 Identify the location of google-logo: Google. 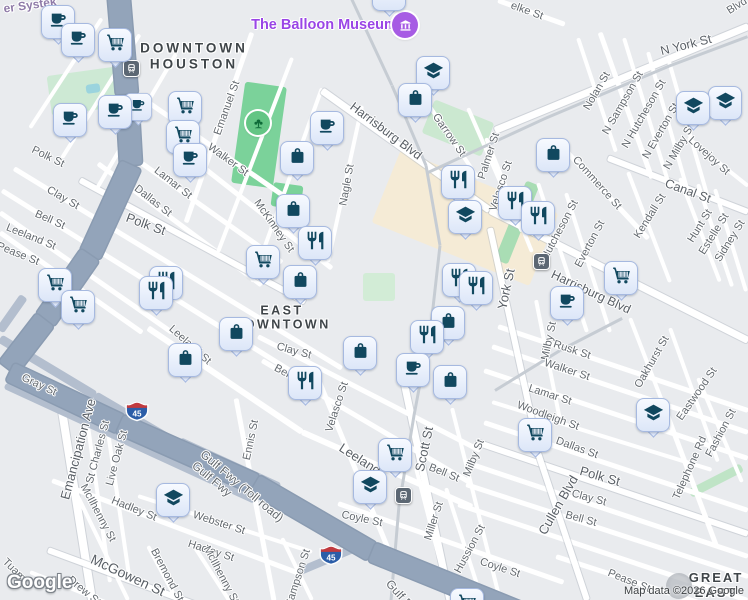
(39, 583).